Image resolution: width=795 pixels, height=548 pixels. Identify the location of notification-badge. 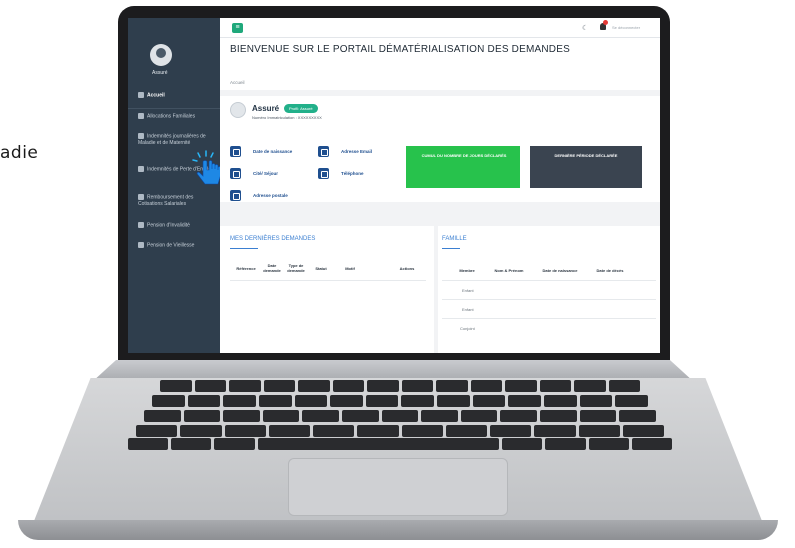
(605, 22).